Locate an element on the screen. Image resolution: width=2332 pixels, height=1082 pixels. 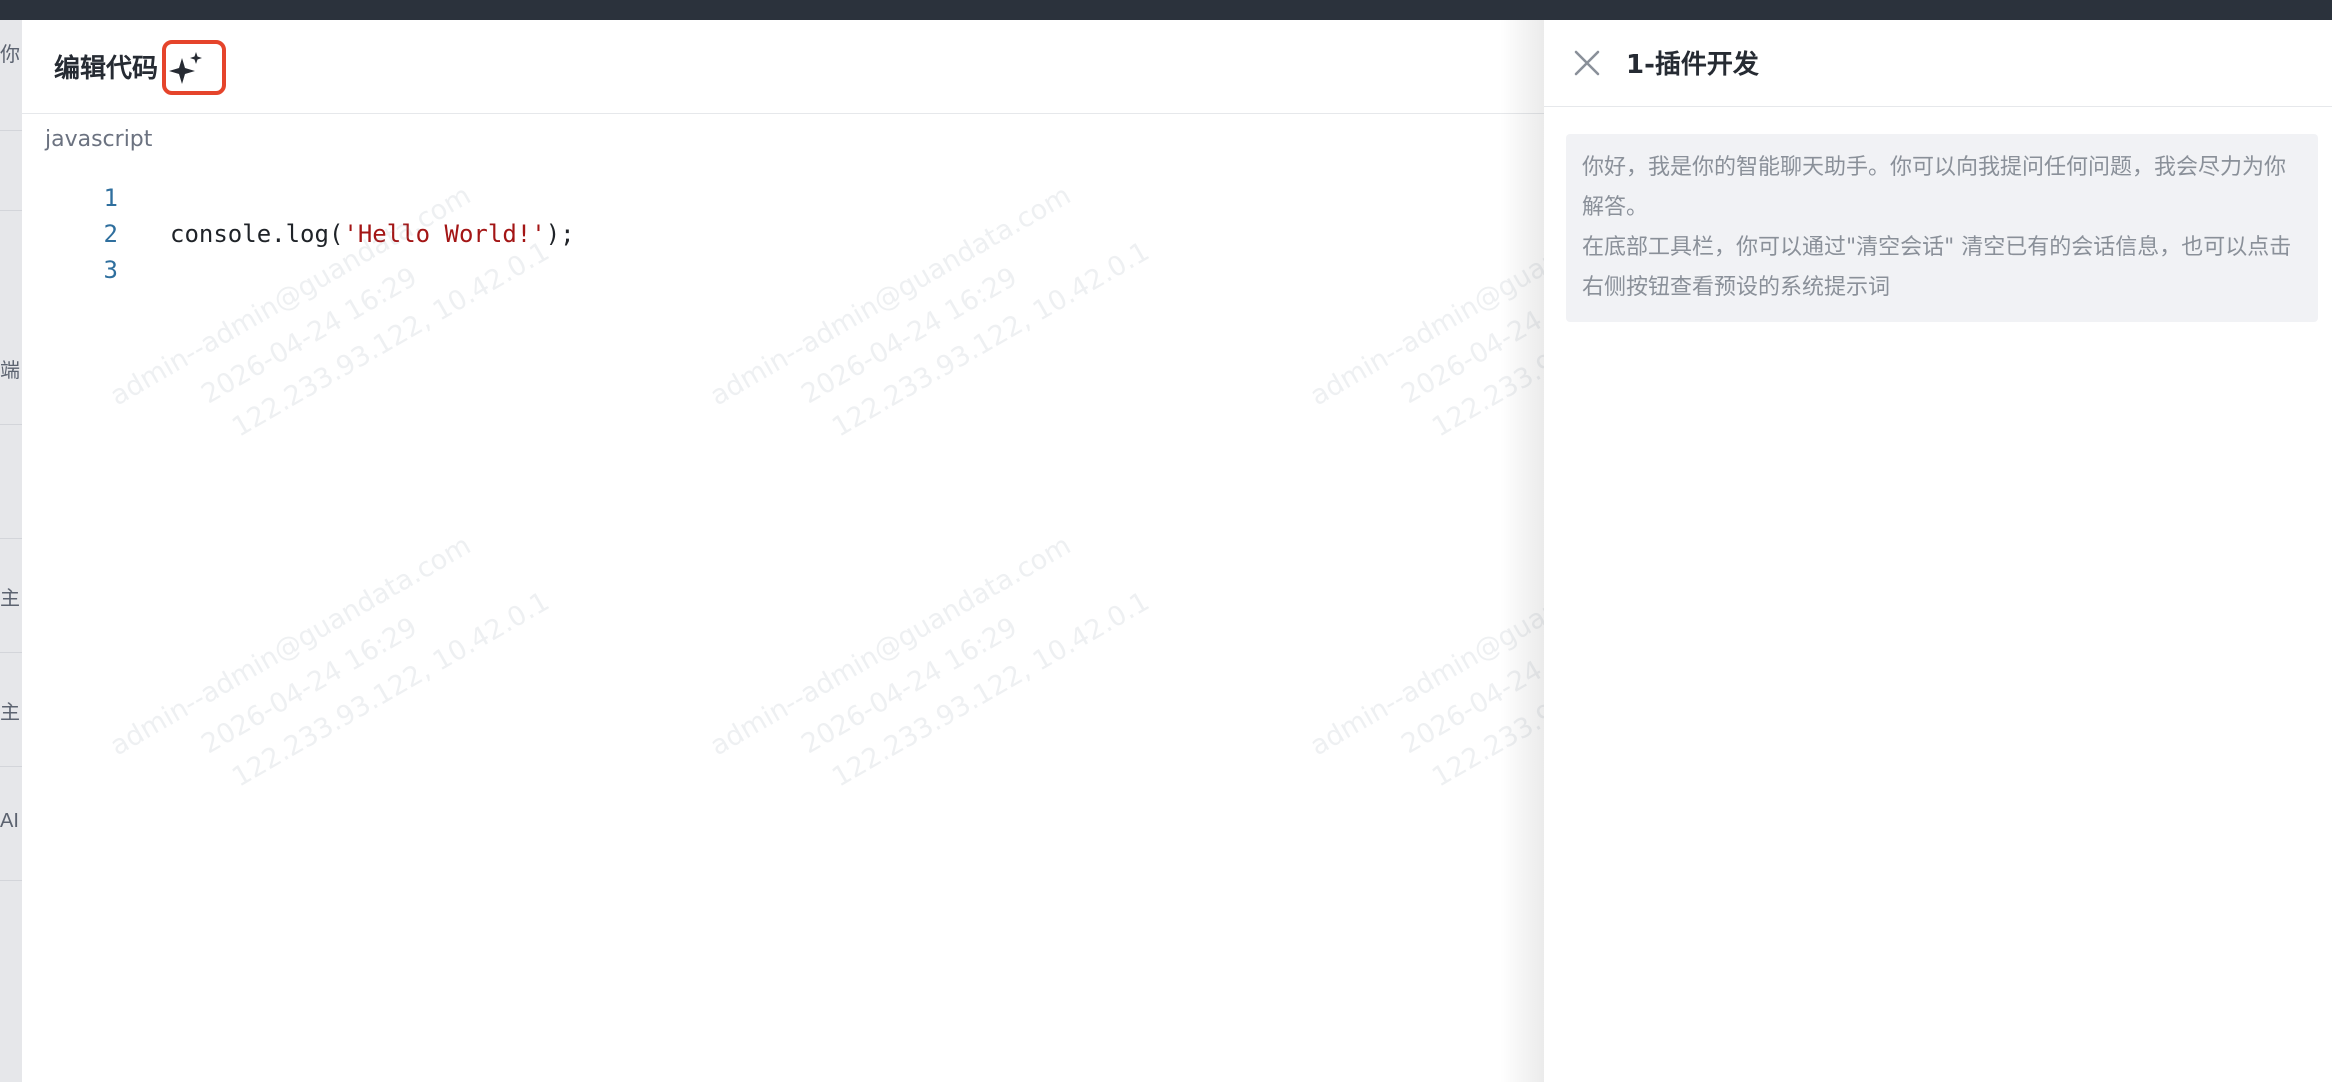
code-line: 2 console.log('Hello World!'); is located at coordinates (783, 234).